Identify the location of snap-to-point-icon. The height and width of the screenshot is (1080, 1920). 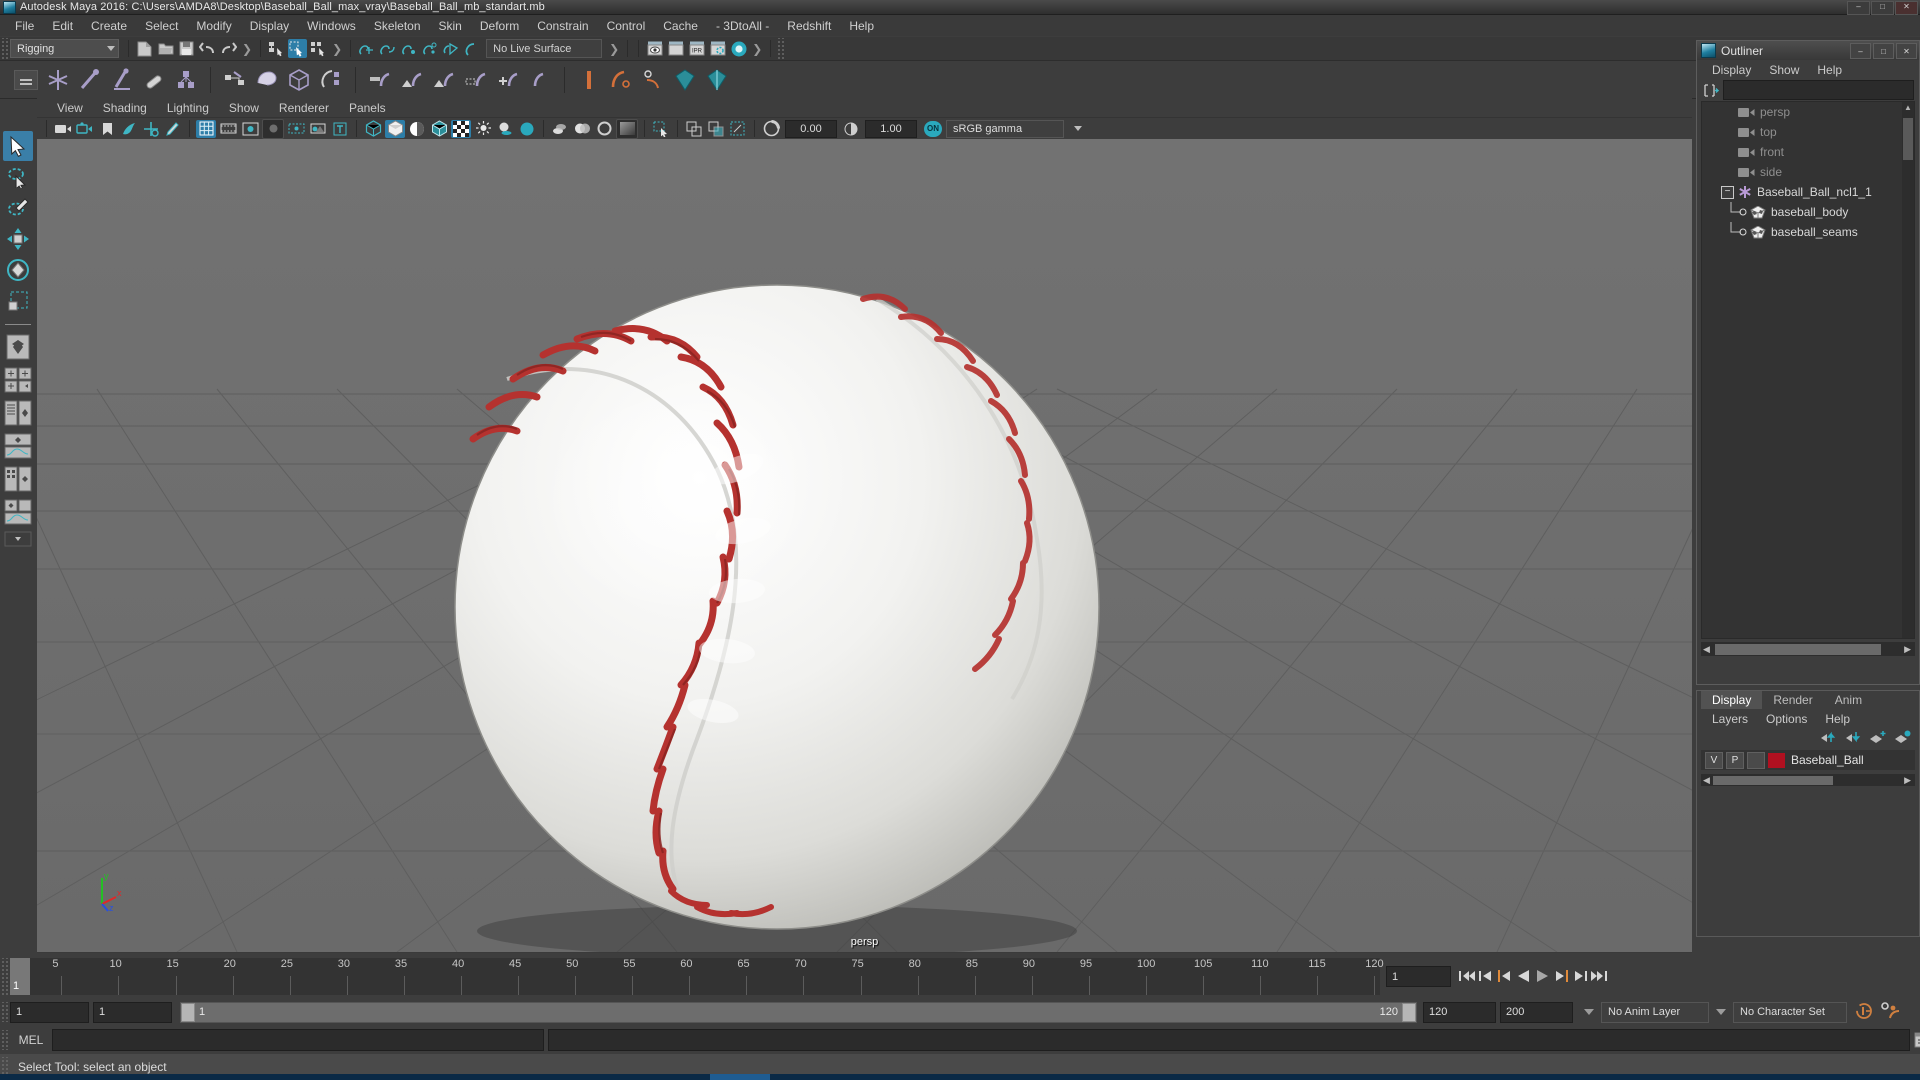
(408, 48).